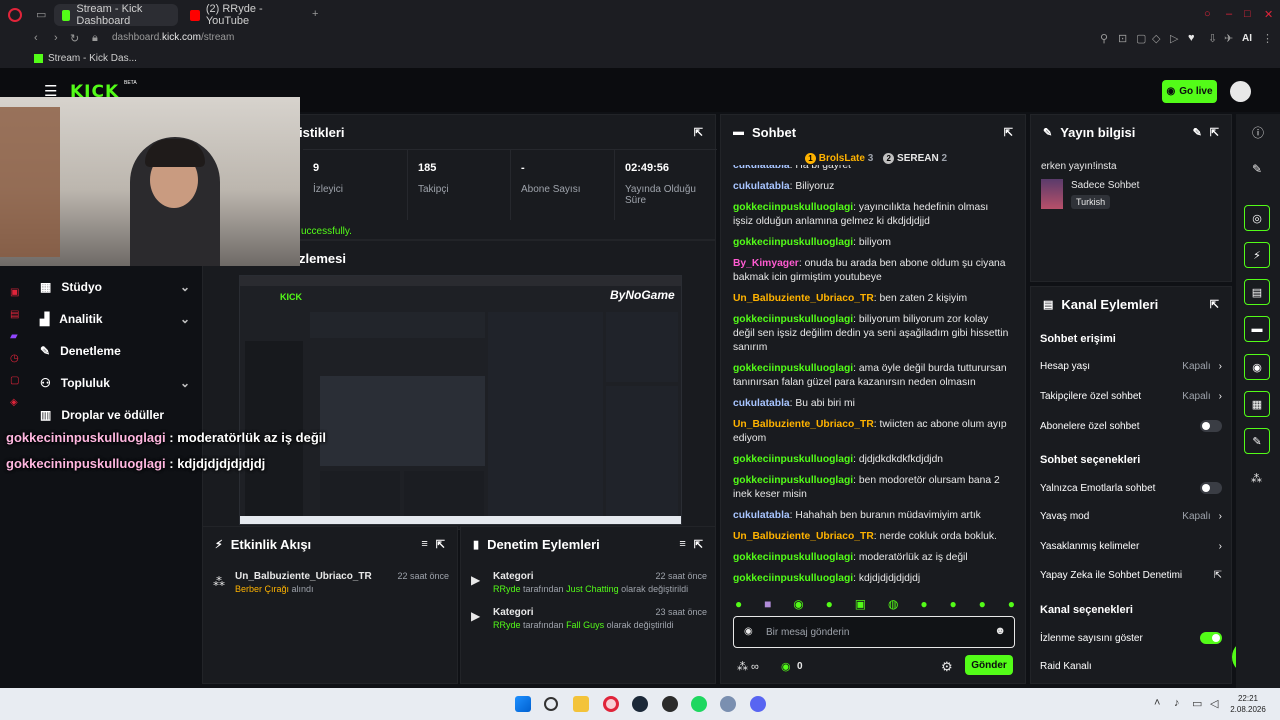 This screenshot has width=1280, height=720. I want to click on rail-wrench-button: ✎, so click(1257, 441).